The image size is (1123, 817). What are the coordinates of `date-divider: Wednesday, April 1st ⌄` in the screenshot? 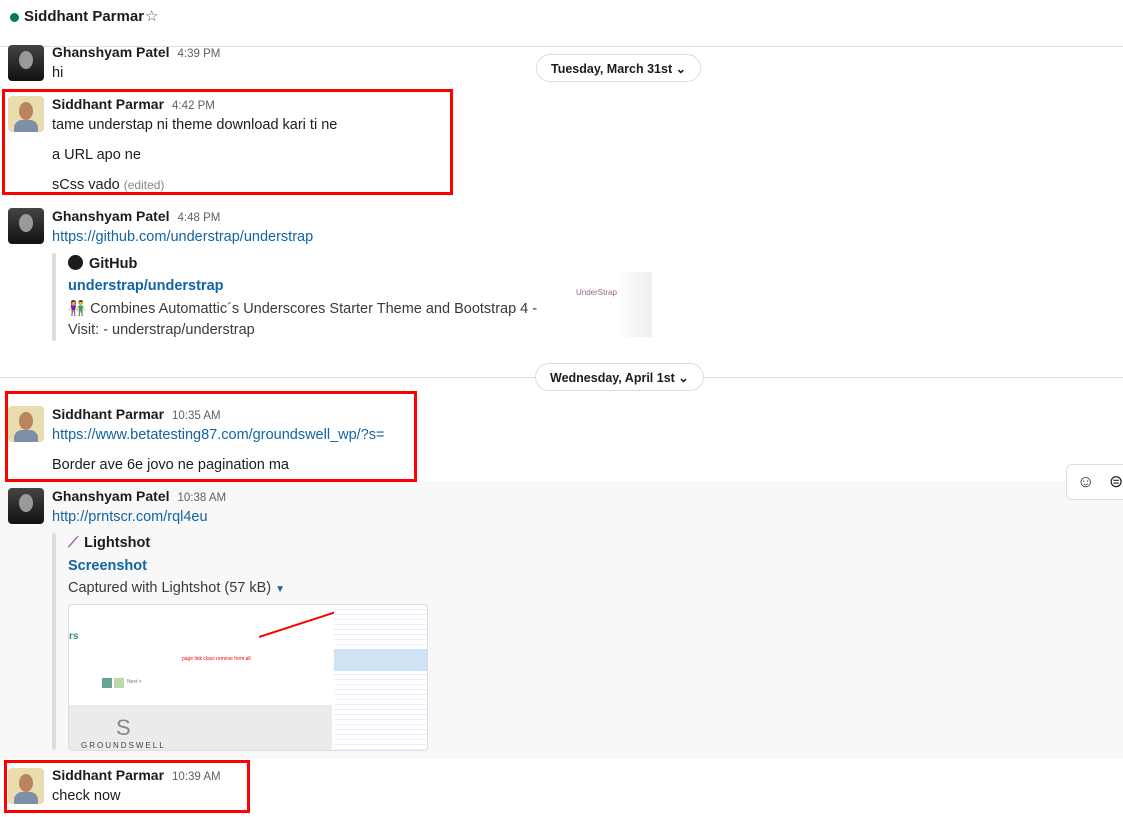 It's located at (619, 377).